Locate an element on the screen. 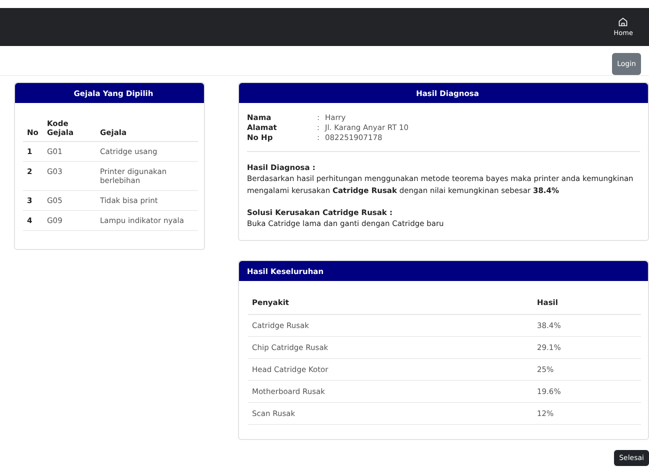  home-icon is located at coordinates (623, 22).